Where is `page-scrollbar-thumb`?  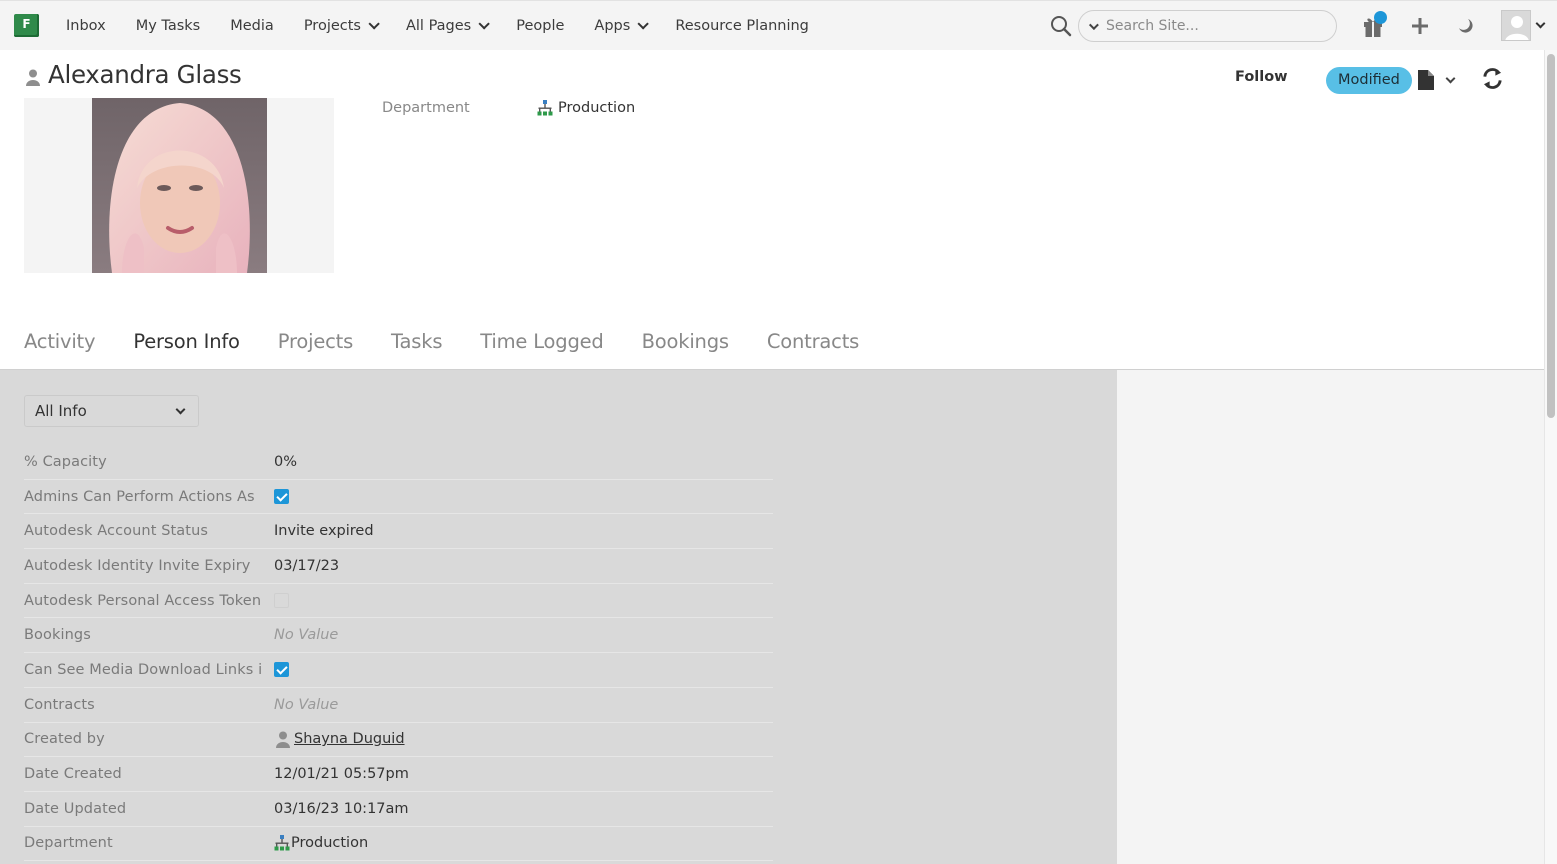 page-scrollbar-thumb is located at coordinates (1551, 236).